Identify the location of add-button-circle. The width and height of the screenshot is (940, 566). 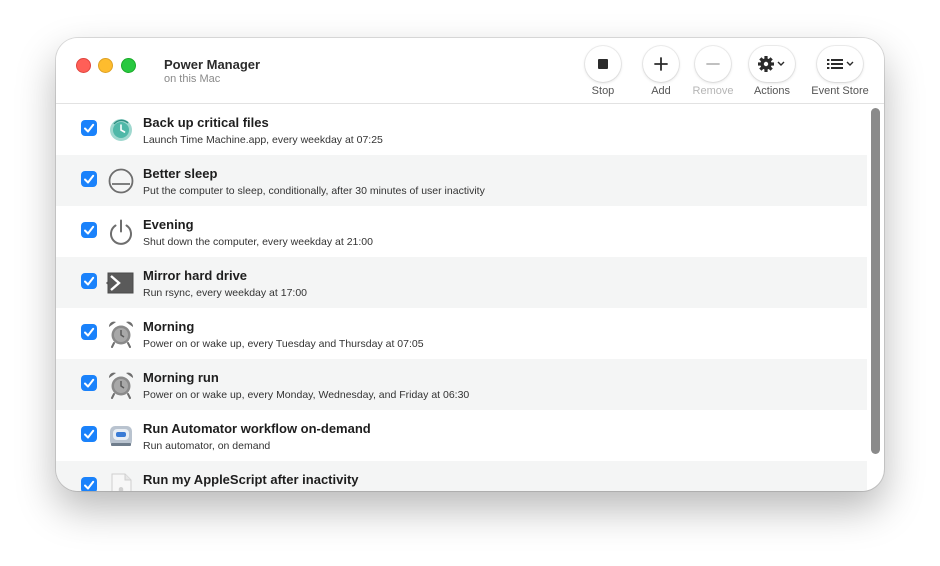
(661, 64).